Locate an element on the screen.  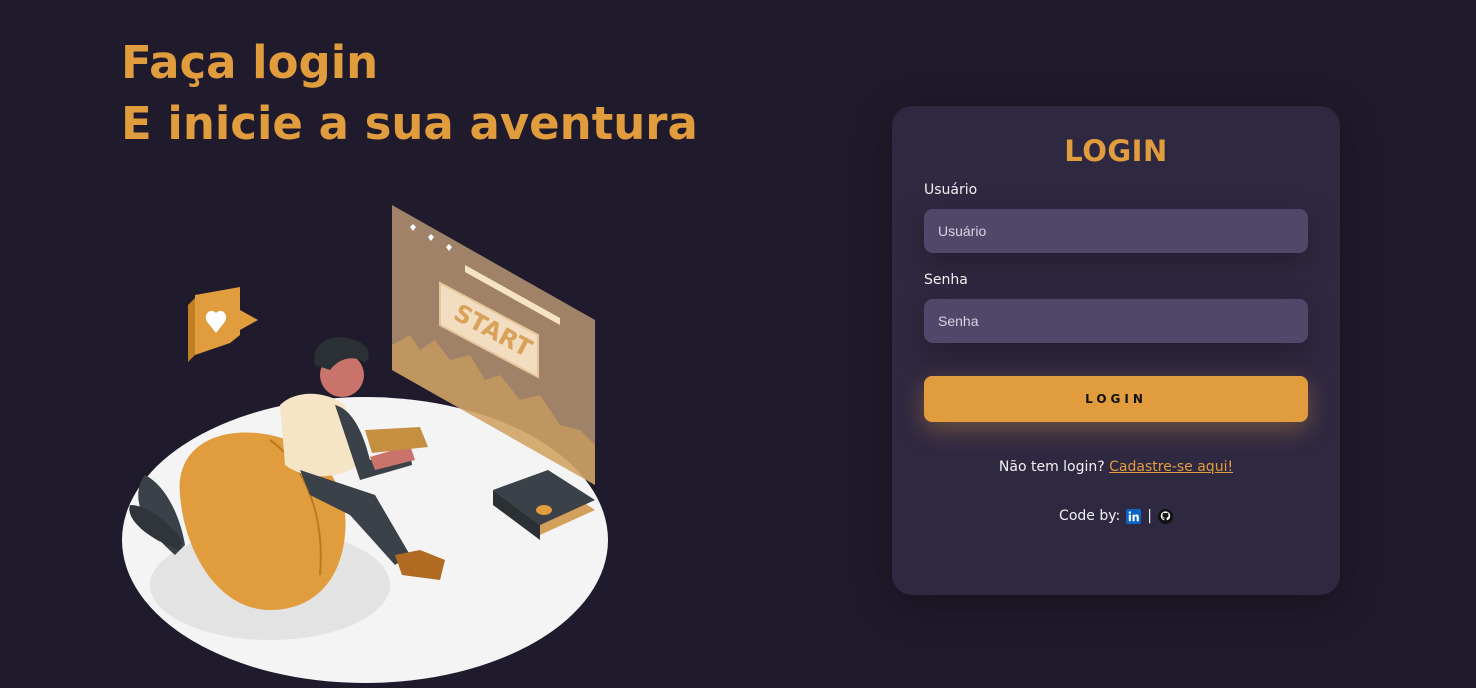
hero-line-2: E inicie a sua aventura is located at coordinates (409, 123).